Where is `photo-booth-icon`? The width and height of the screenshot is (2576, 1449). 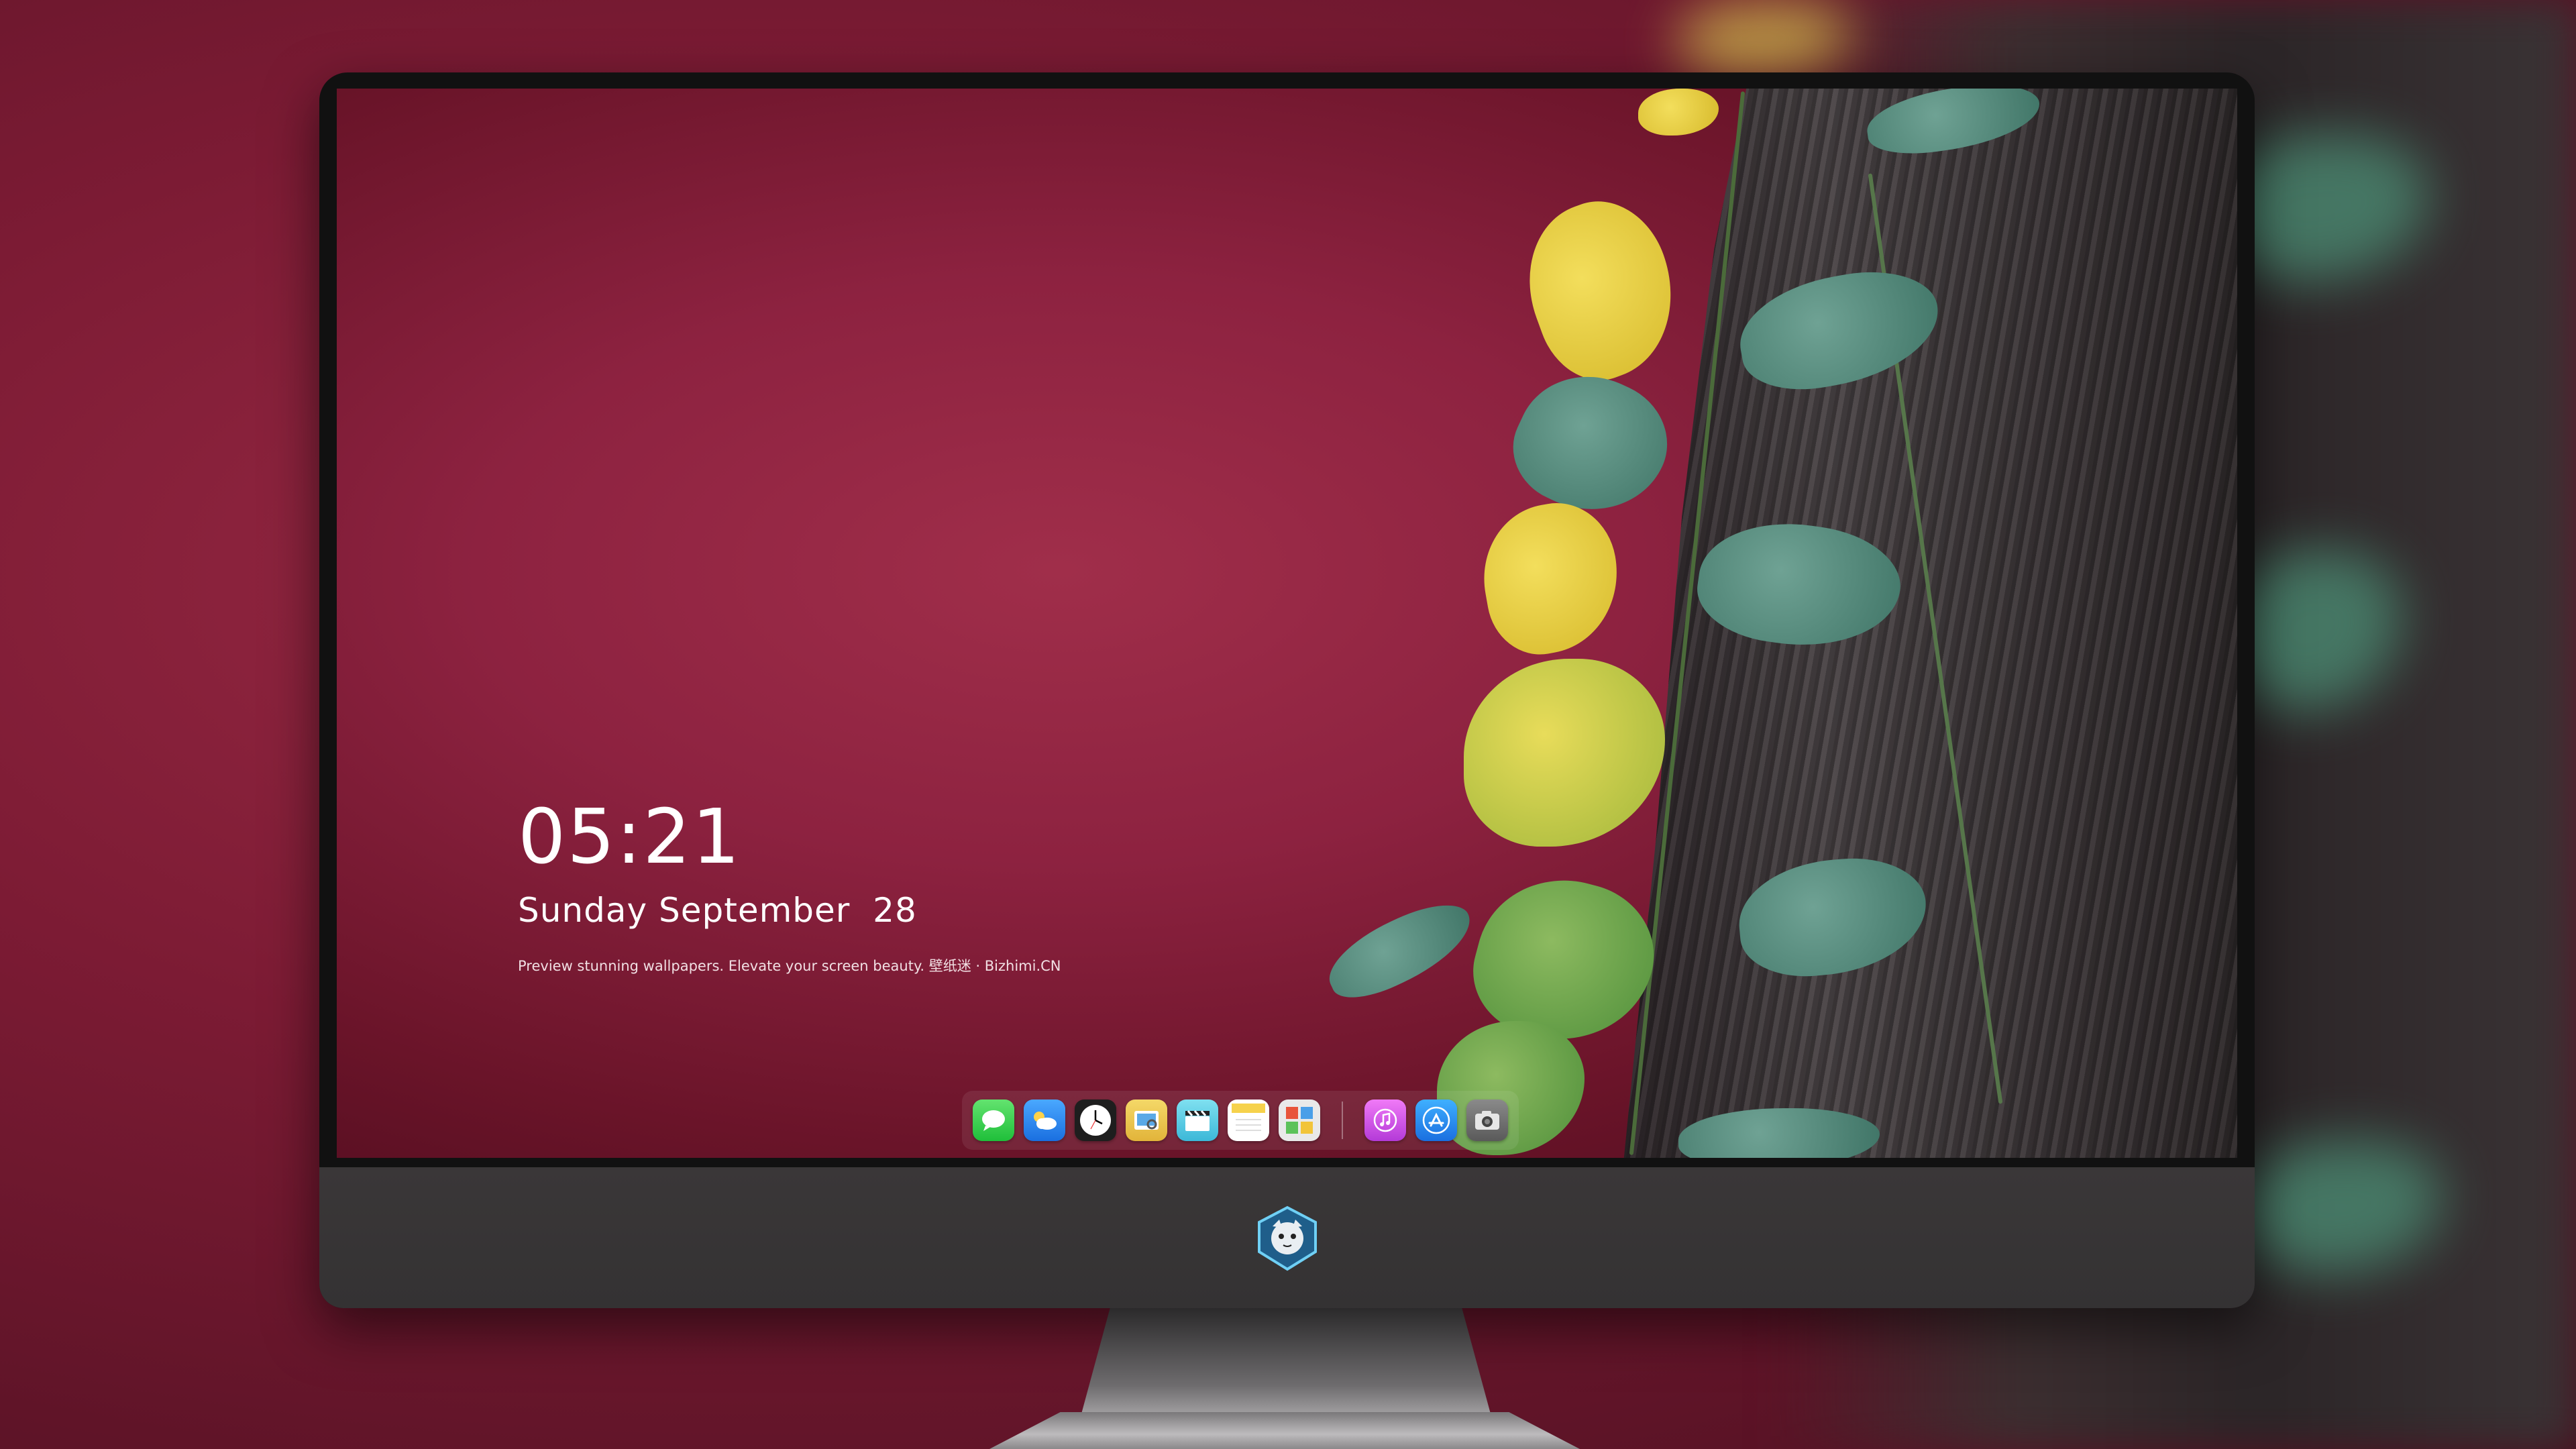
photo-booth-icon is located at coordinates (1299, 1120).